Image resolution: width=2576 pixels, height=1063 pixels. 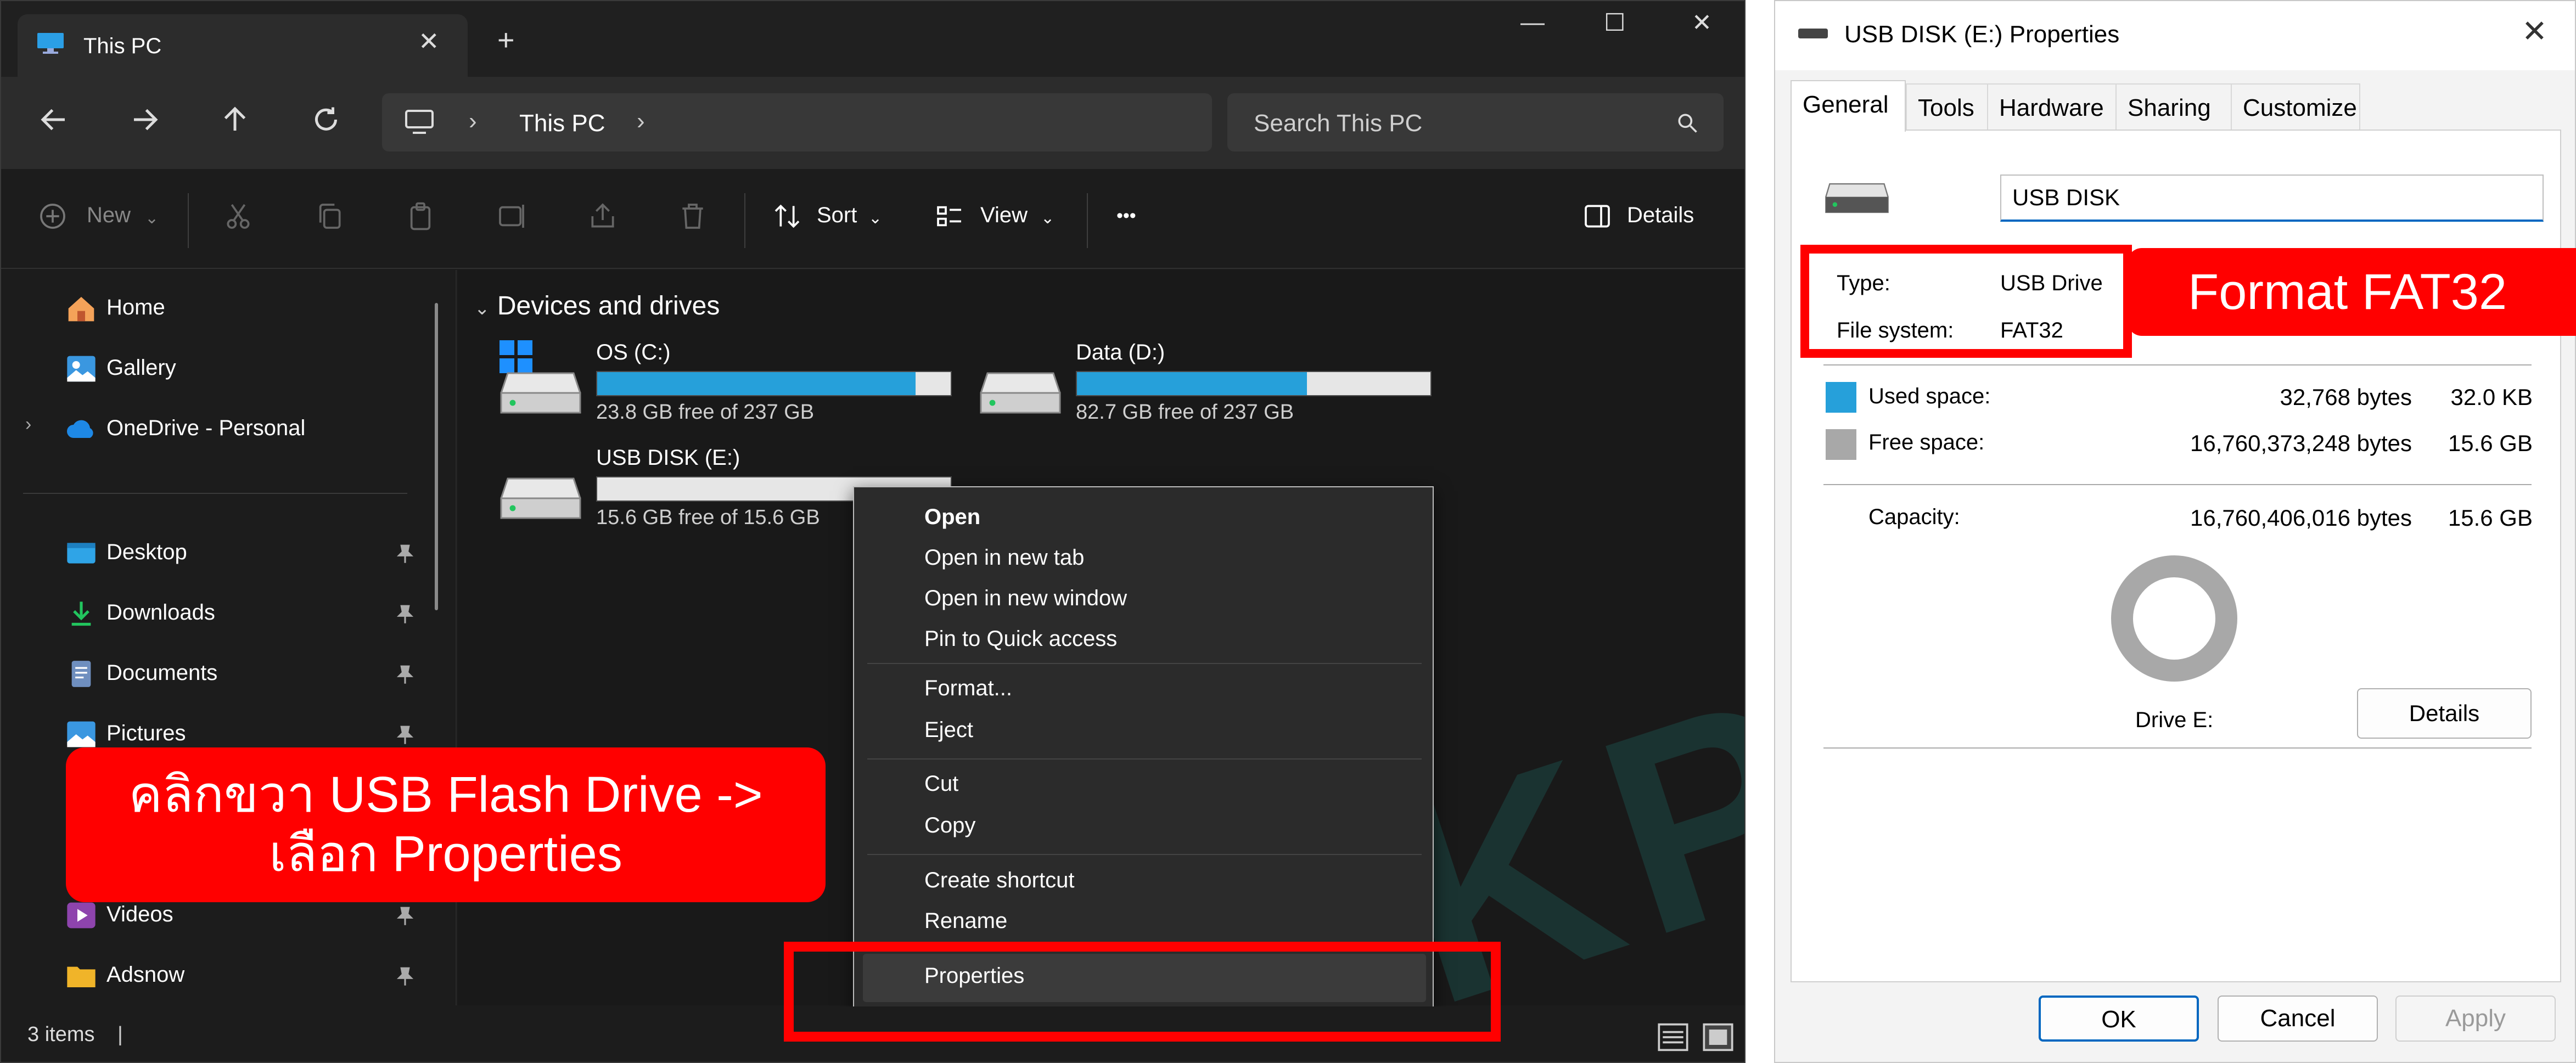 I want to click on menu-item-open-new-window: Open in new window, so click(x=1025, y=599).